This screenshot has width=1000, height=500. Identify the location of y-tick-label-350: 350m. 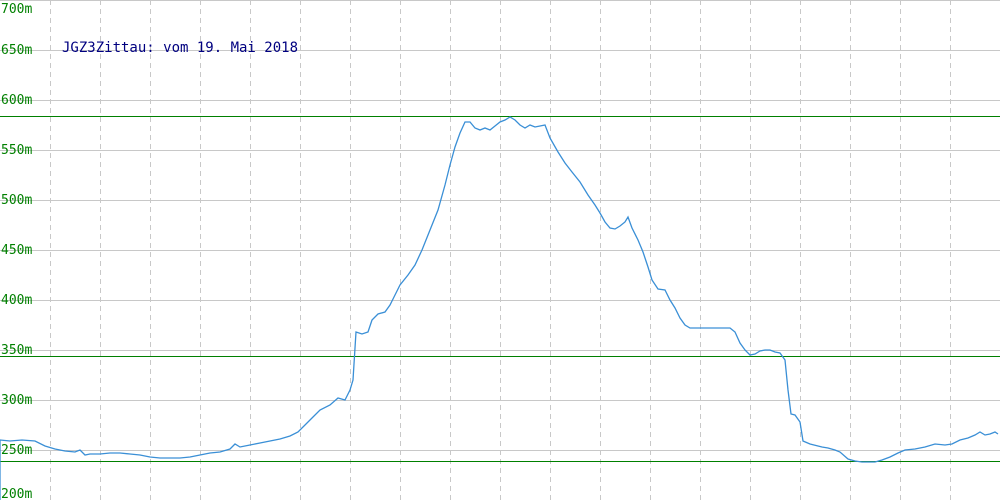
(16, 350).